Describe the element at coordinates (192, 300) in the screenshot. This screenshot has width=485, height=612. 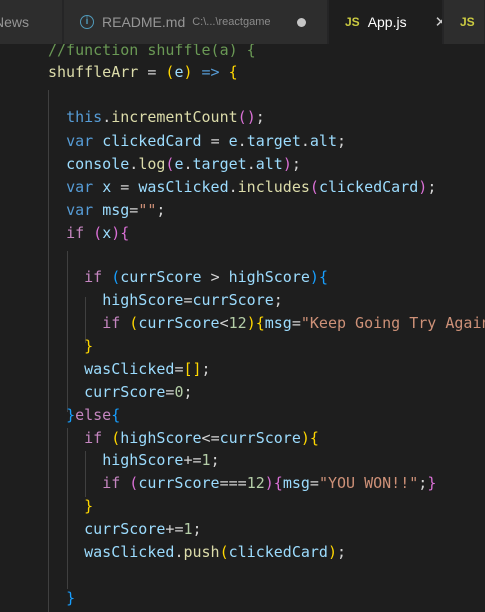
I see `code-line: highScore=currScore;` at that location.